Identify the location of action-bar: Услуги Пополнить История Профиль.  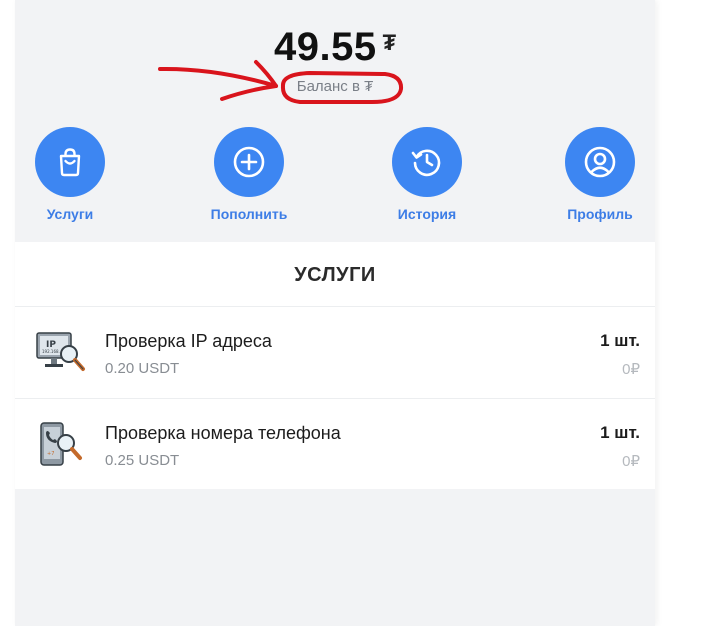
(335, 177).